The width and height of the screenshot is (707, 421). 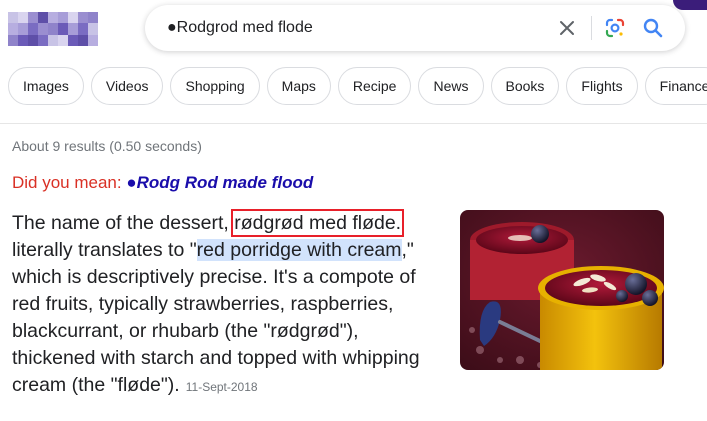 I want to click on dessert-thumbnail-image, so click(x=562, y=290).